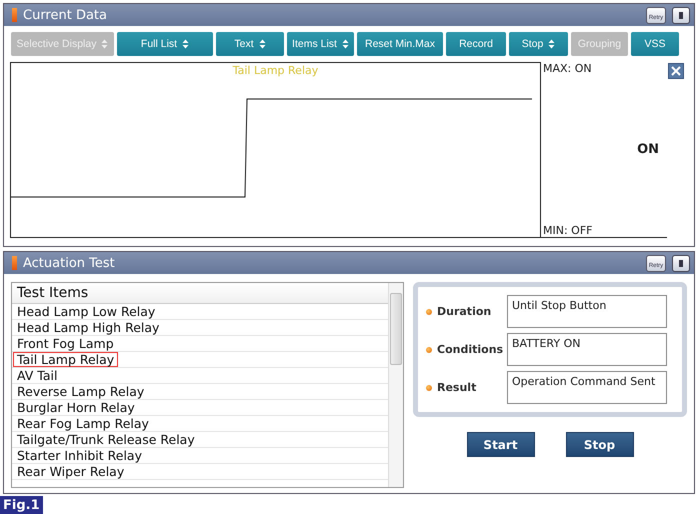 The height and width of the screenshot is (514, 700). Describe the element at coordinates (165, 44) in the screenshot. I see `toolbar-button: Full List` at that location.